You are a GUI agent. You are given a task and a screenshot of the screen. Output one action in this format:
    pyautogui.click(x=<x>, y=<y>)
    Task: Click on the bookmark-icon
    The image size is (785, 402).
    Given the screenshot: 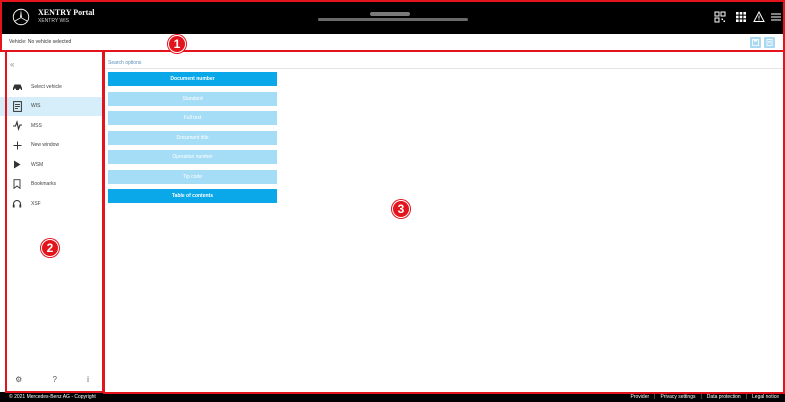 What is the action you would take?
    pyautogui.click(x=17, y=184)
    